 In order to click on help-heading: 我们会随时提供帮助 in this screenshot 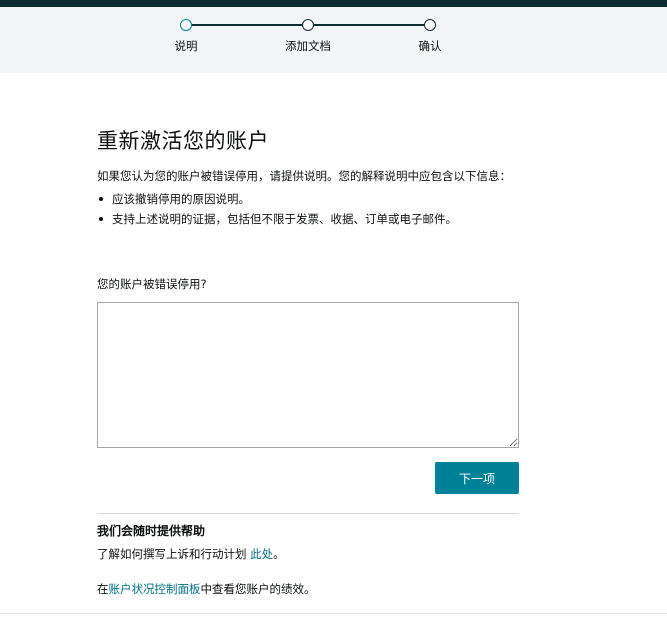, I will do `click(151, 531)`.